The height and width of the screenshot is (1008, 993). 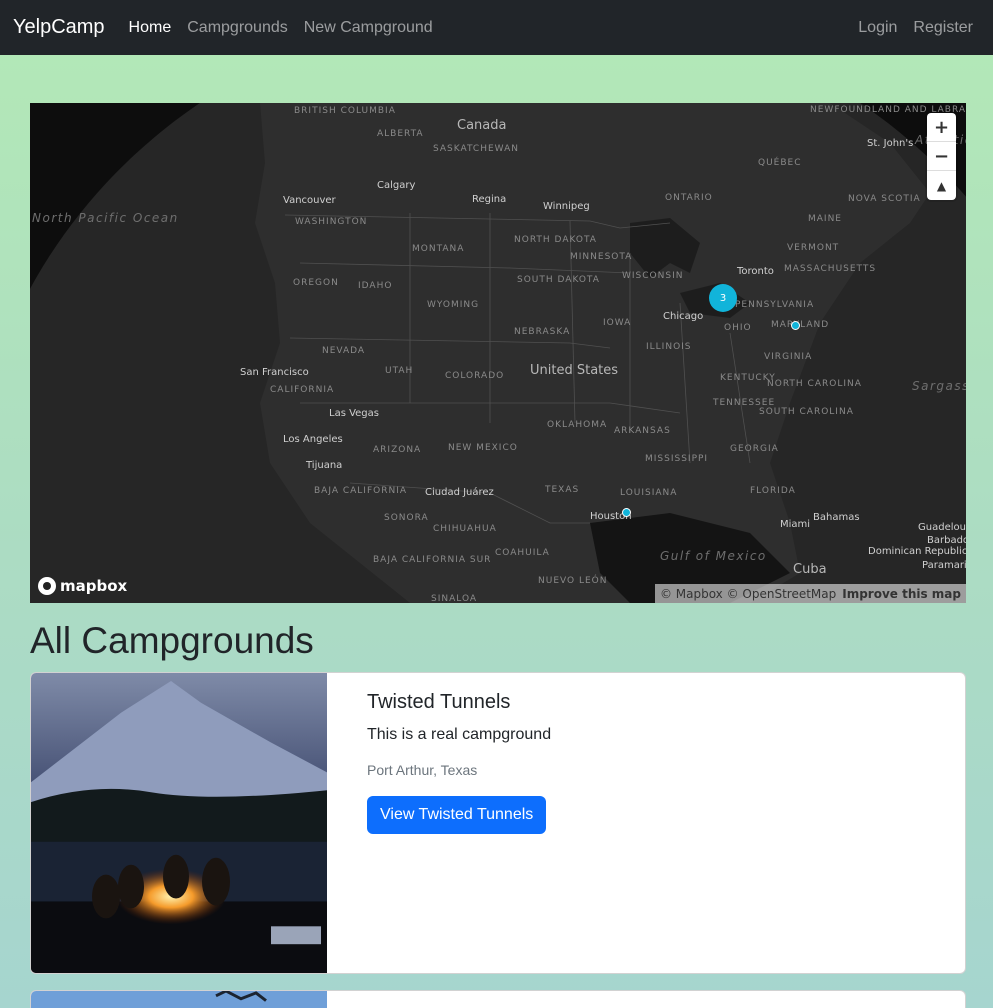 What do you see at coordinates (577, 425) in the screenshot?
I see `map-label: OKLAHOMA` at bounding box center [577, 425].